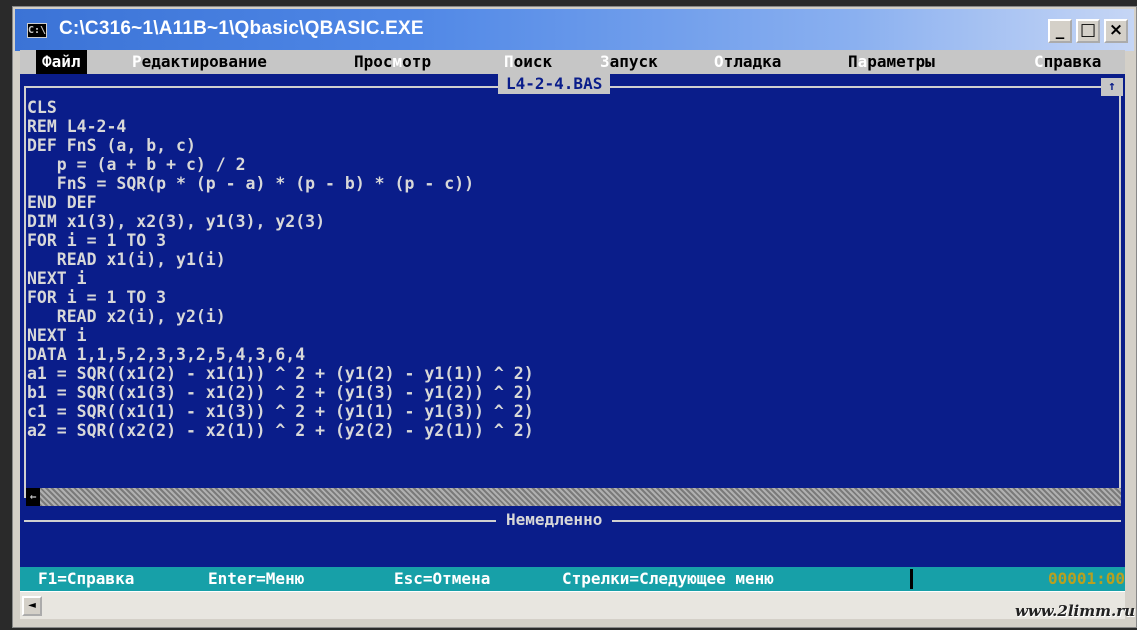  What do you see at coordinates (1072, 61) in the screenshot?
I see `menu-help-label: правка` at bounding box center [1072, 61].